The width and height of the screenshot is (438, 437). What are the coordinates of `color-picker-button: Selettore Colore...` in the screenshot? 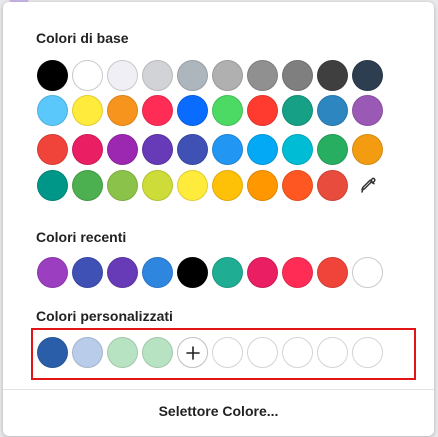 It's located at (218, 411).